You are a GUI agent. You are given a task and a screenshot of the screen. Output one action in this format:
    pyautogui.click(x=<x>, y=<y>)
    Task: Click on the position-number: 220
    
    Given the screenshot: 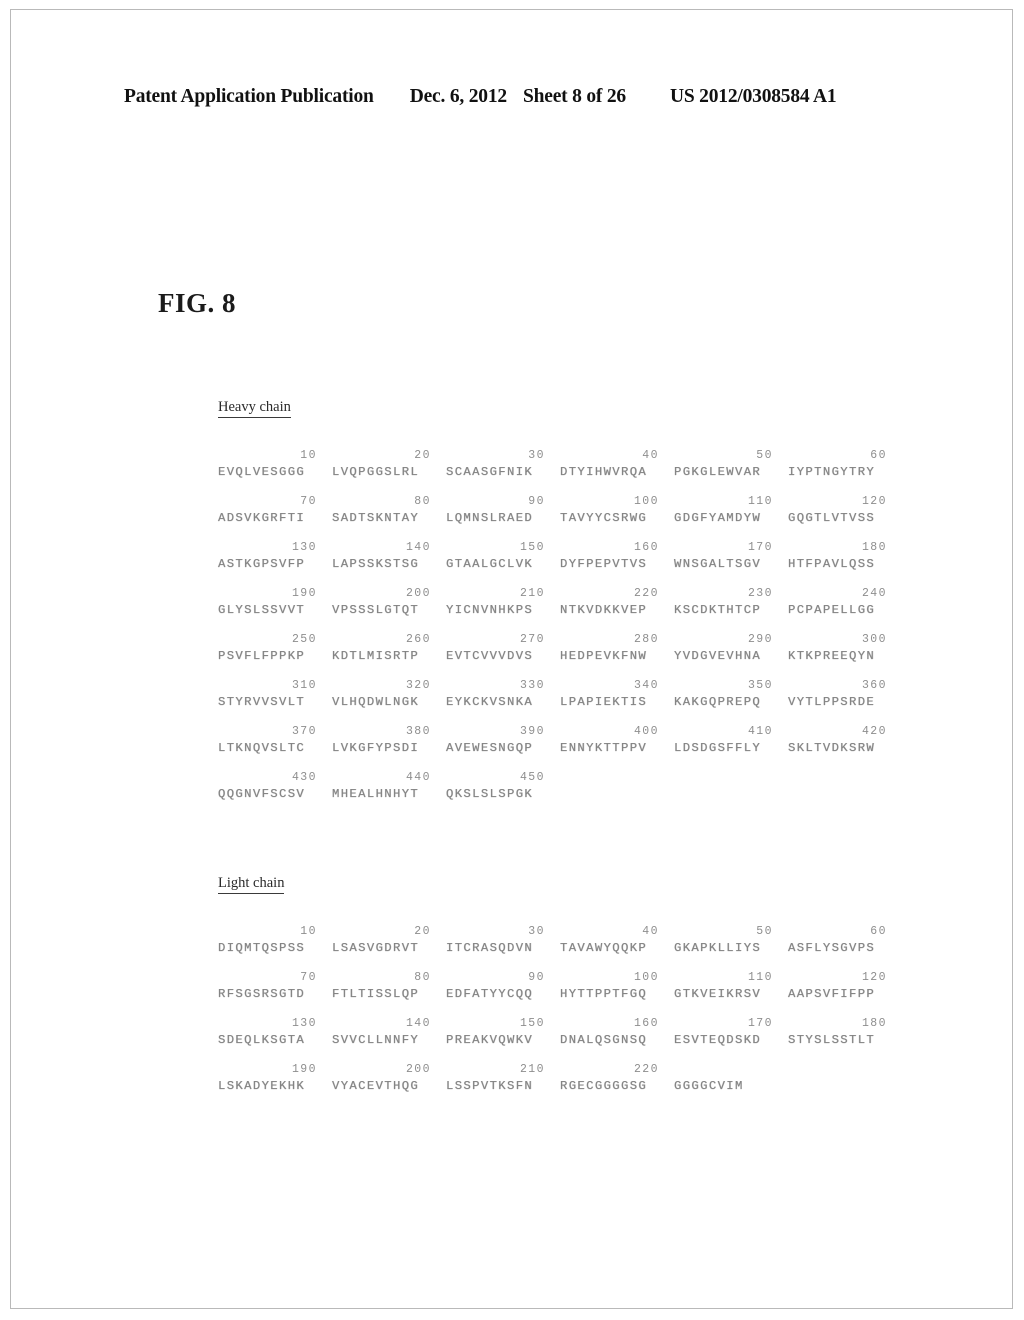 What is the action you would take?
    pyautogui.click(x=646, y=593)
    